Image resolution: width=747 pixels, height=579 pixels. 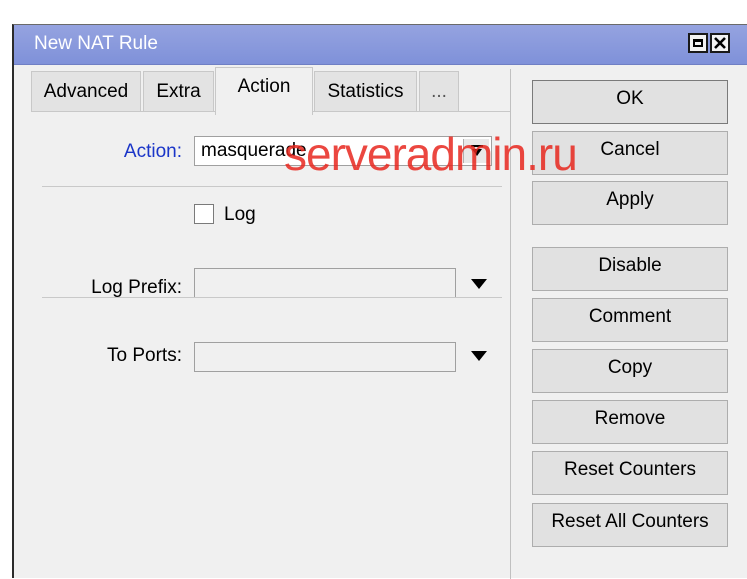 I want to click on tab-advanced: Advanced, so click(x=86, y=91).